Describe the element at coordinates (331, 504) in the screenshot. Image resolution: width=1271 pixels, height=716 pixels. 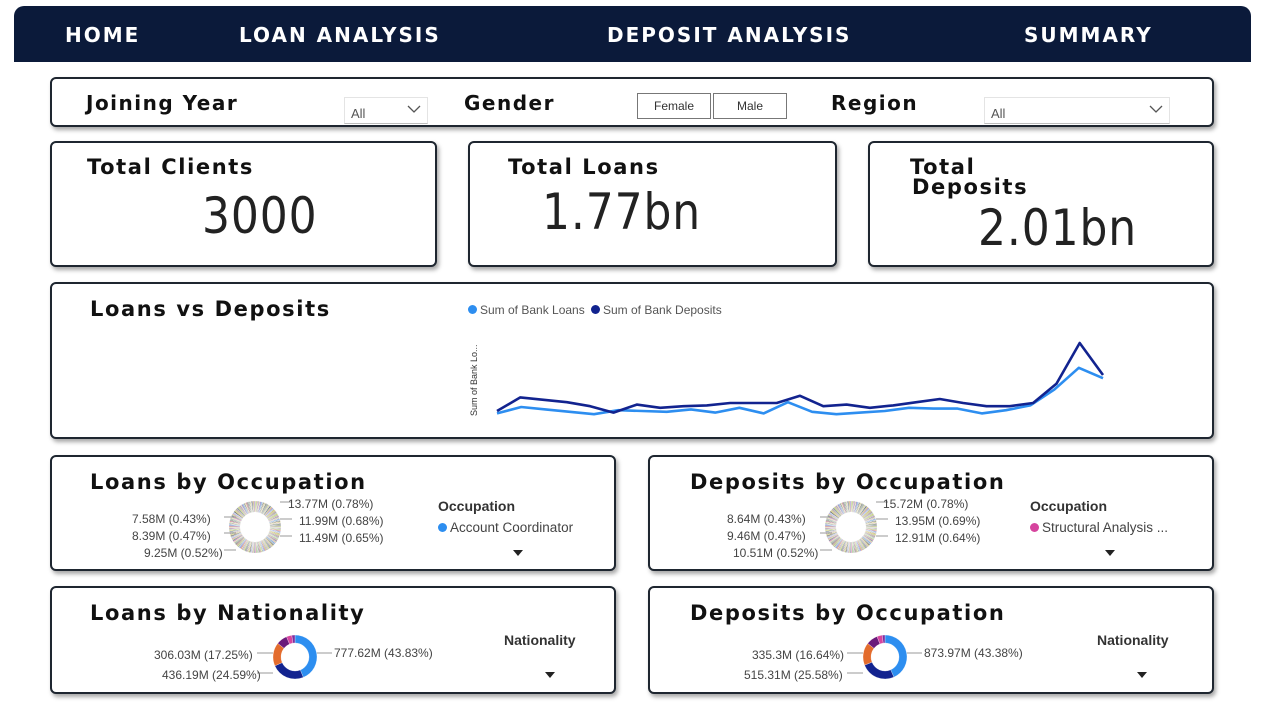
I see `data-label: 13.77M (0.78%)` at that location.